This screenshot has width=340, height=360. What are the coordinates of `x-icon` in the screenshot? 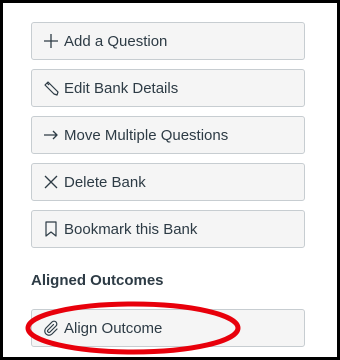 It's located at (51, 182).